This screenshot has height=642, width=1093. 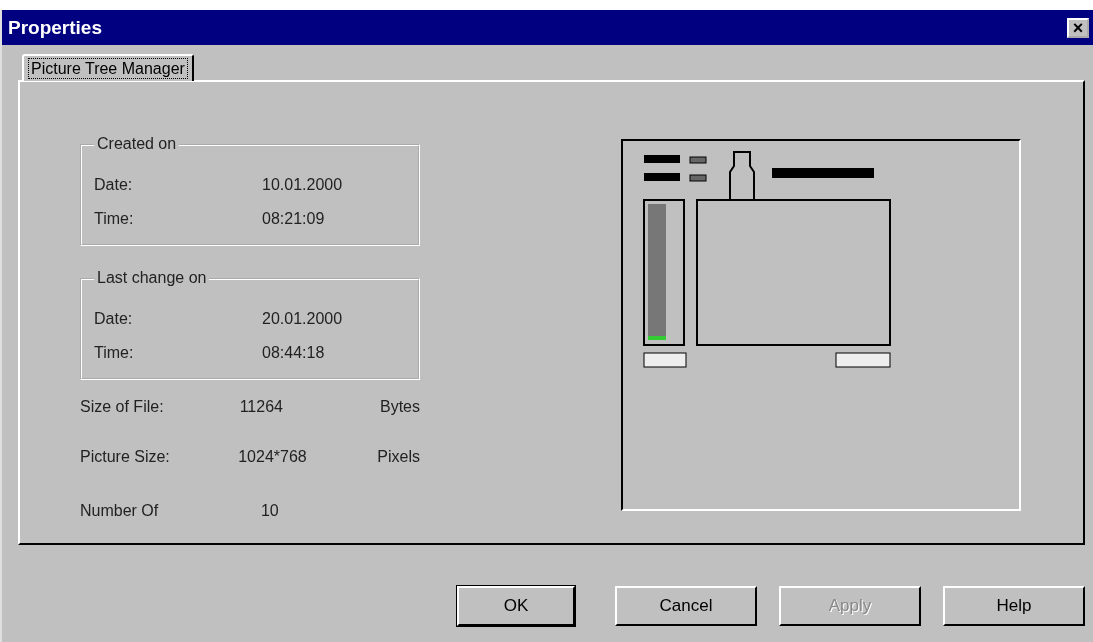 I want to click on dialog-button: Cancel, so click(x=686, y=606).